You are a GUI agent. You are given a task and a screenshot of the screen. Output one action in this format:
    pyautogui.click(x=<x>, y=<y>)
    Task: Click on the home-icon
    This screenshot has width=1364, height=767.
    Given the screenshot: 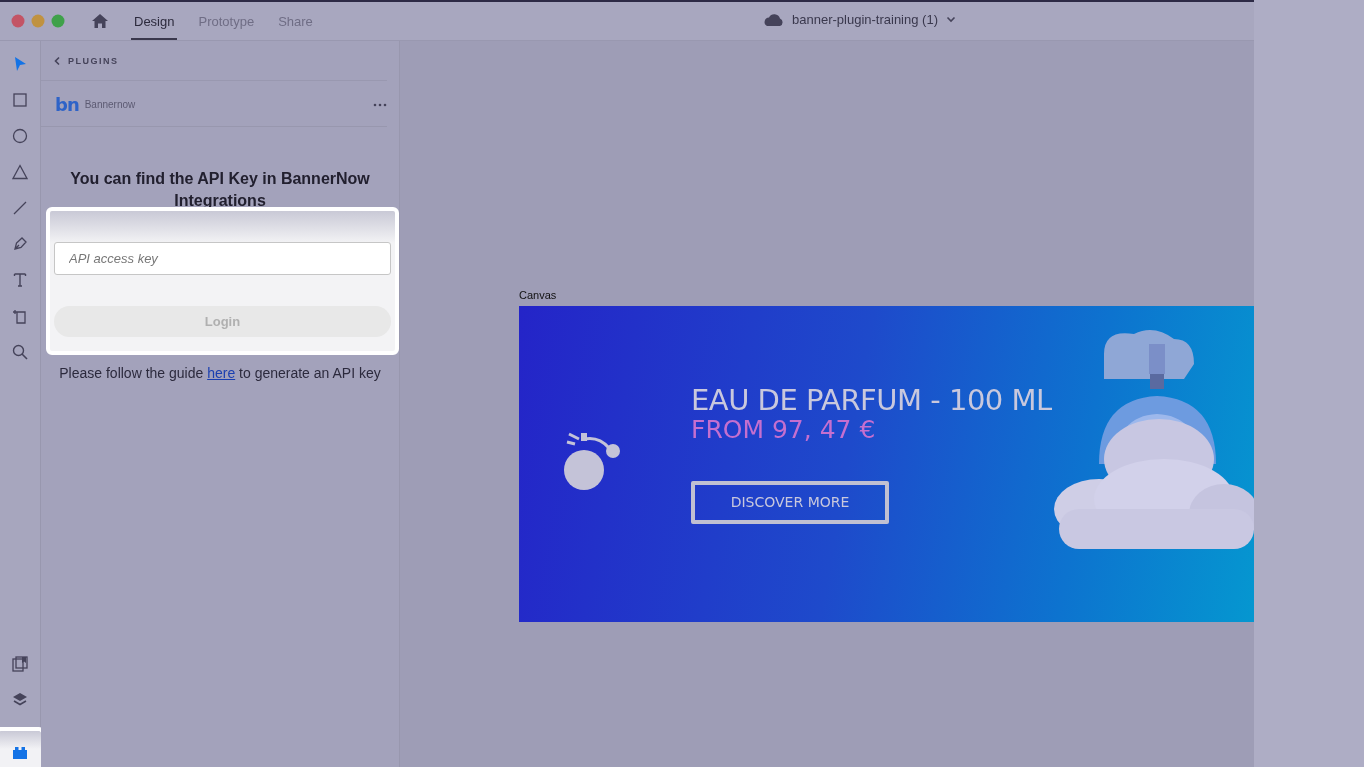 What is the action you would take?
    pyautogui.click(x=100, y=21)
    